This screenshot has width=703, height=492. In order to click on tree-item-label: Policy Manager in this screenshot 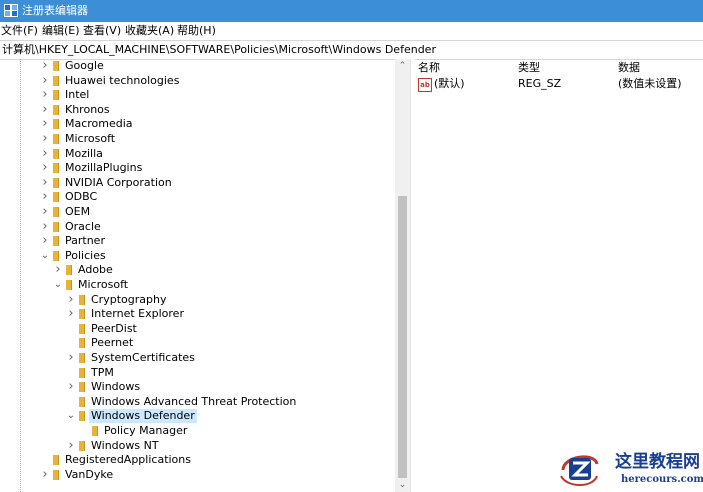, I will do `click(146, 430)`.